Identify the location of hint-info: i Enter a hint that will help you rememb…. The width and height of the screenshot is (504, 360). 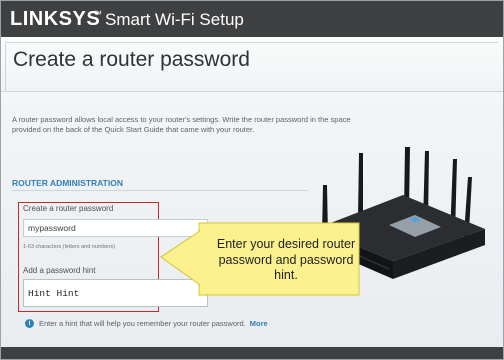
(146, 323).